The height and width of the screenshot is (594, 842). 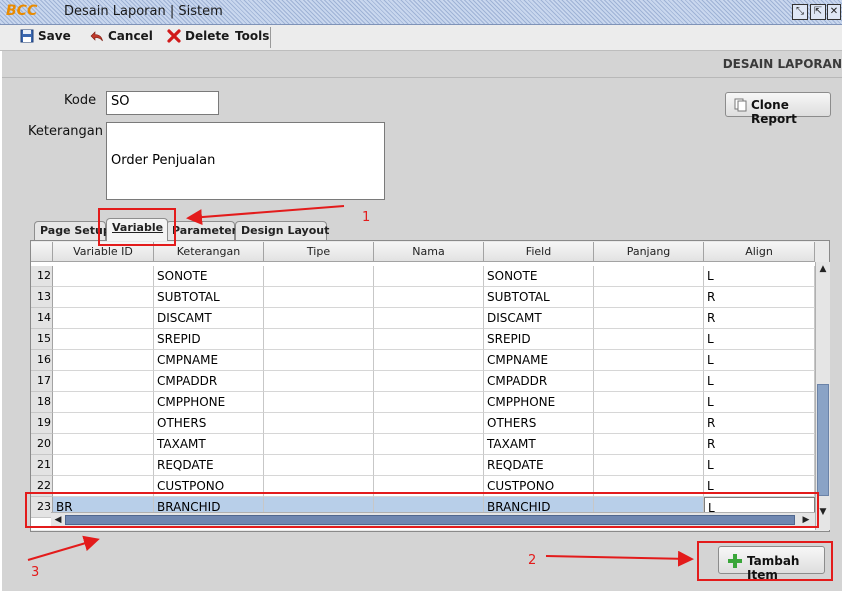 I want to click on table-row: 17 CMPADDR CMPADDR L, so click(x=423, y=381).